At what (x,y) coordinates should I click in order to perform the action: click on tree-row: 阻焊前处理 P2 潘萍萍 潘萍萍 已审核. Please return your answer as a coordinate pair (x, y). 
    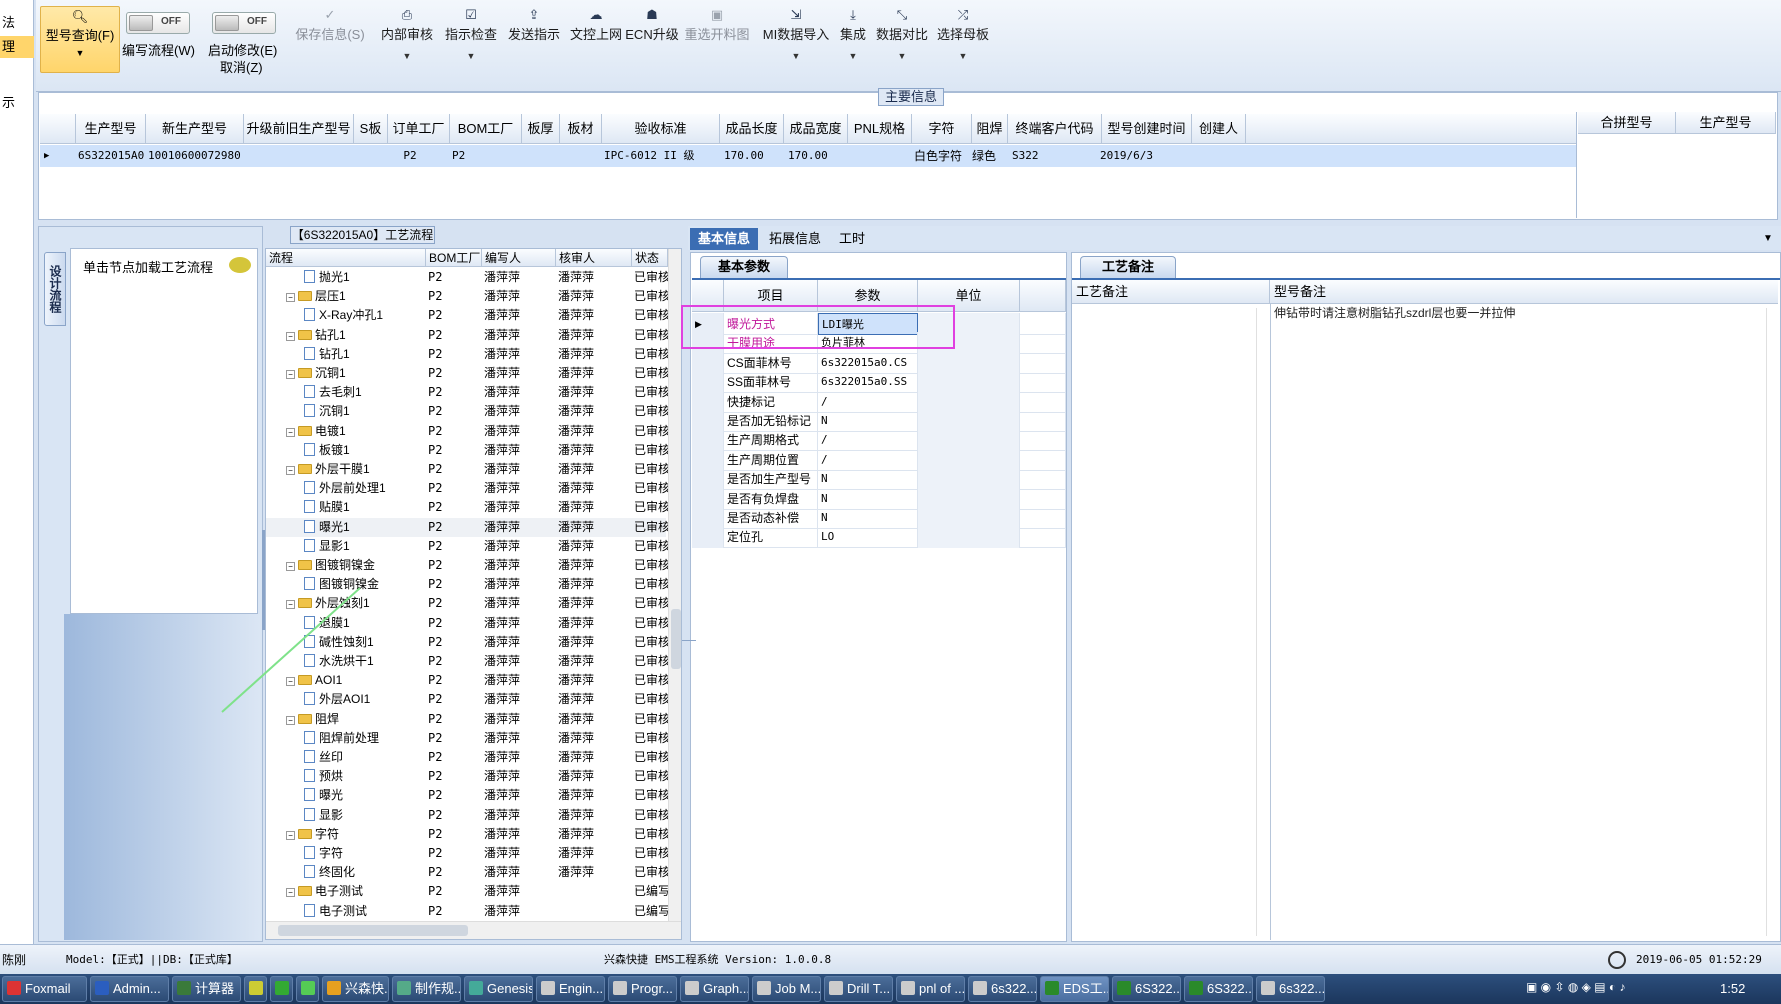
    Looking at the image, I should click on (467, 738).